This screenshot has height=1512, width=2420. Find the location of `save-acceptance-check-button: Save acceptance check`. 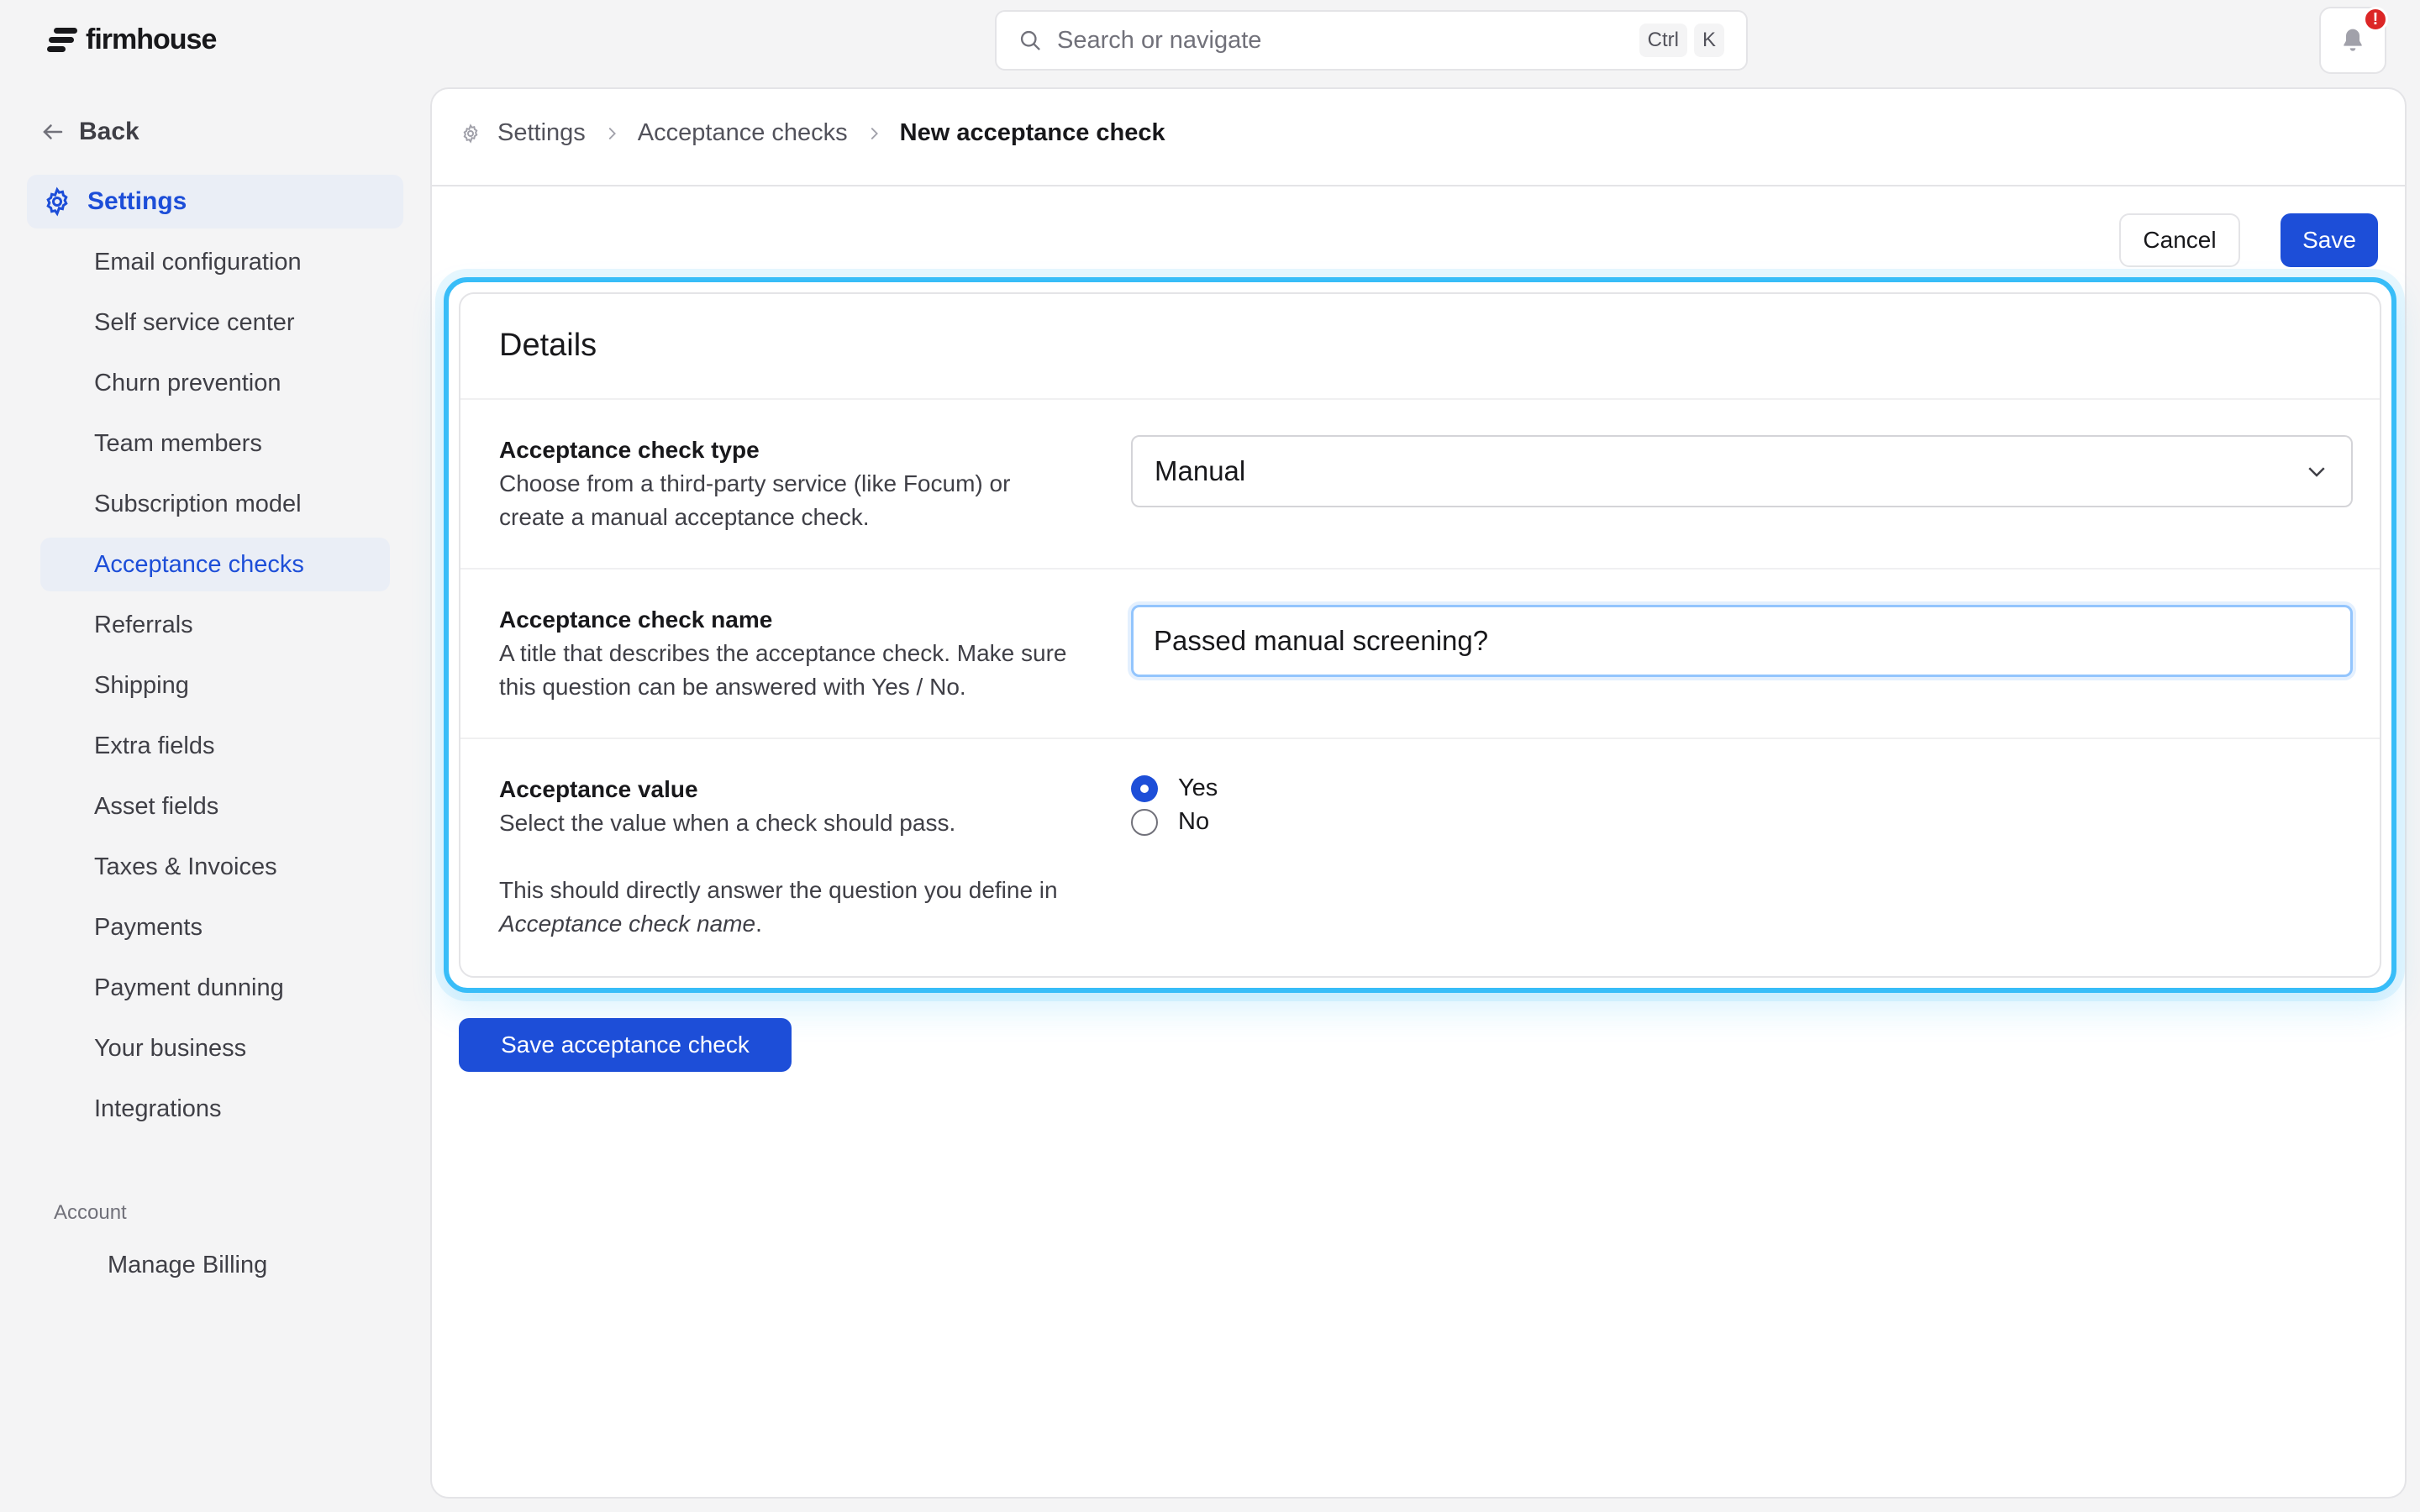

save-acceptance-check-button: Save acceptance check is located at coordinates (626, 1045).